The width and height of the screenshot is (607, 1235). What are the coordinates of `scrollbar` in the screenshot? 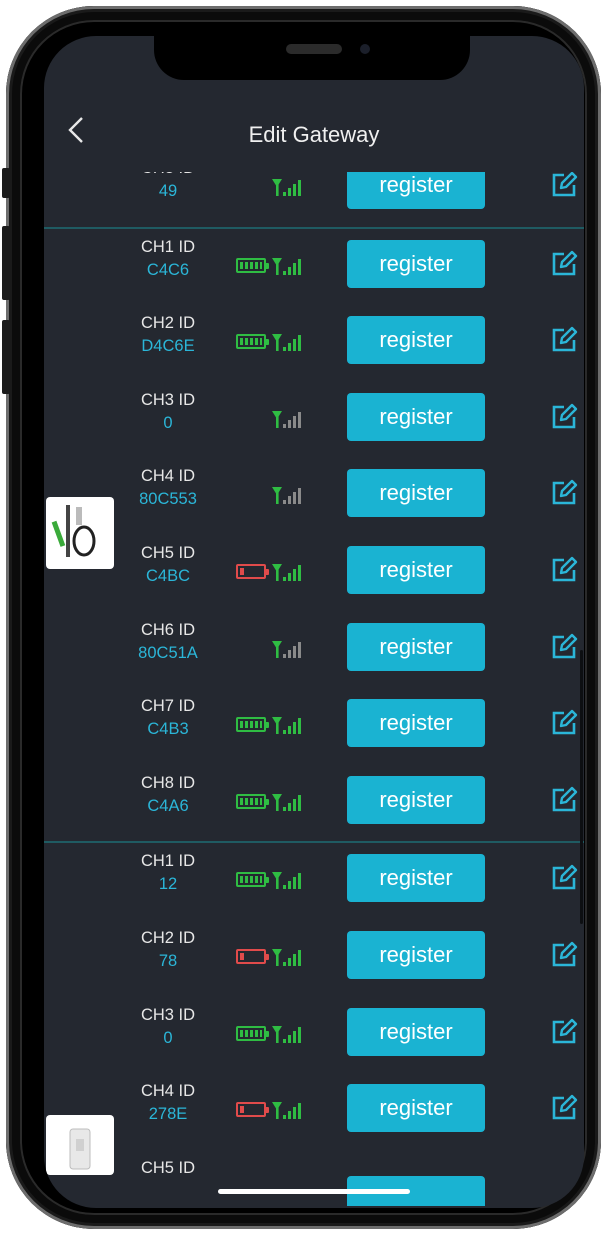 It's located at (581, 787).